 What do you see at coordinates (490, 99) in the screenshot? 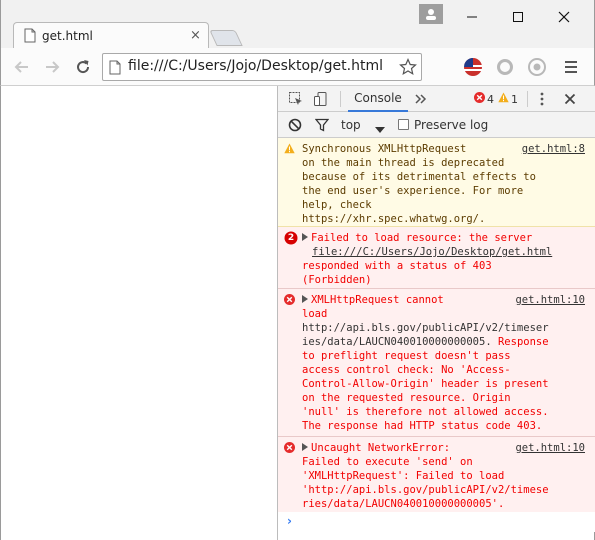
I see `error-count: 4` at bounding box center [490, 99].